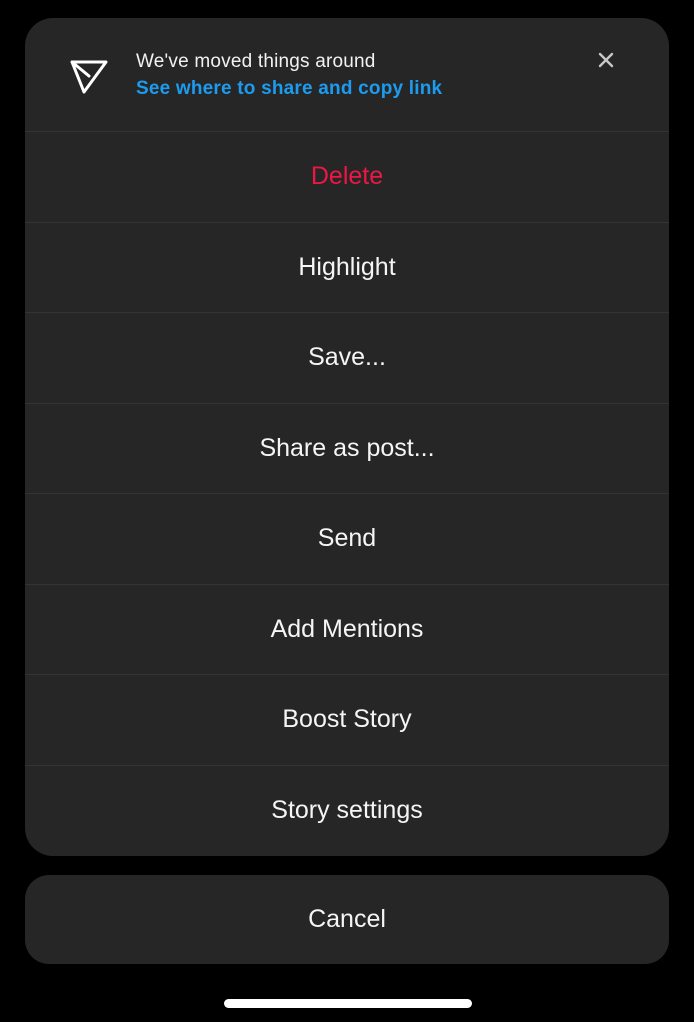 The height and width of the screenshot is (1022, 694). Describe the element at coordinates (347, 177) in the screenshot. I see `delete-button: Delete` at that location.